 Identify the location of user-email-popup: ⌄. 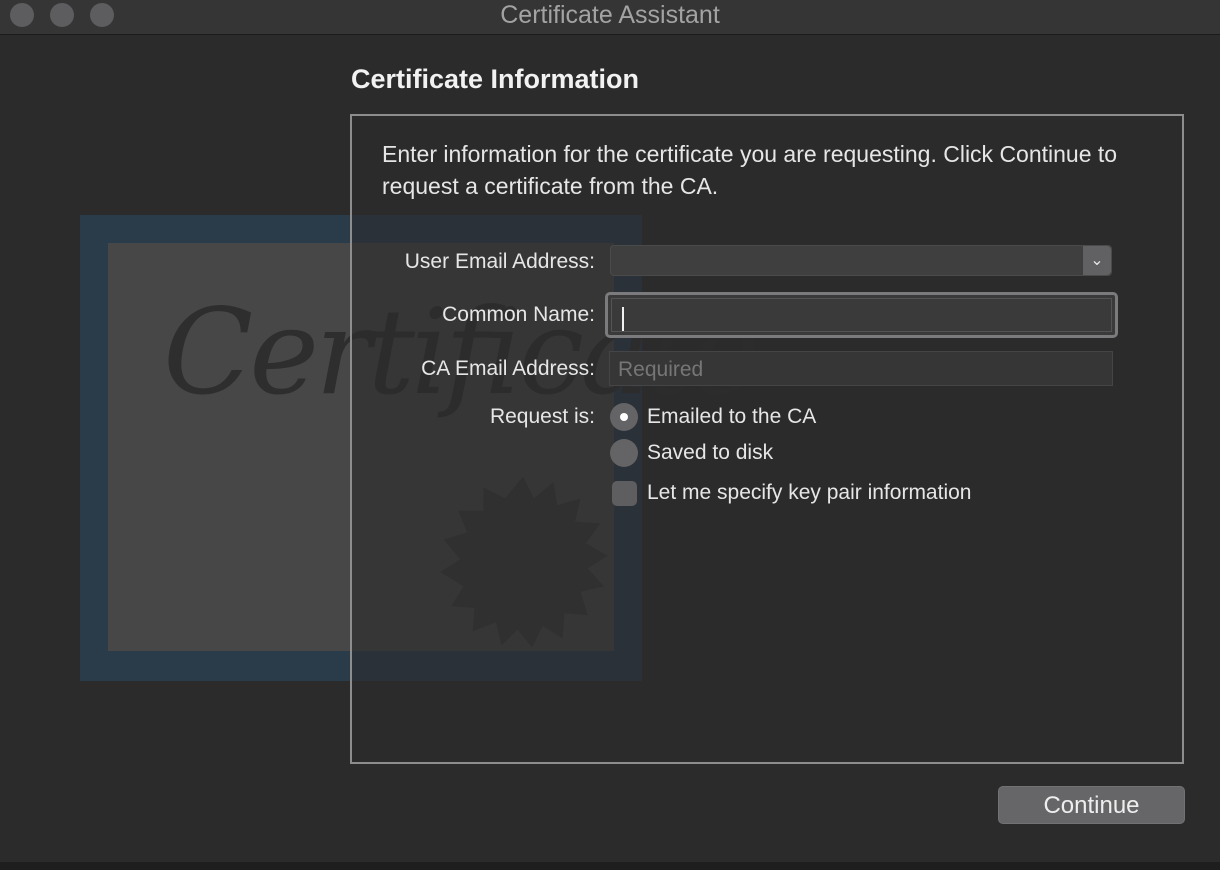
(861, 260).